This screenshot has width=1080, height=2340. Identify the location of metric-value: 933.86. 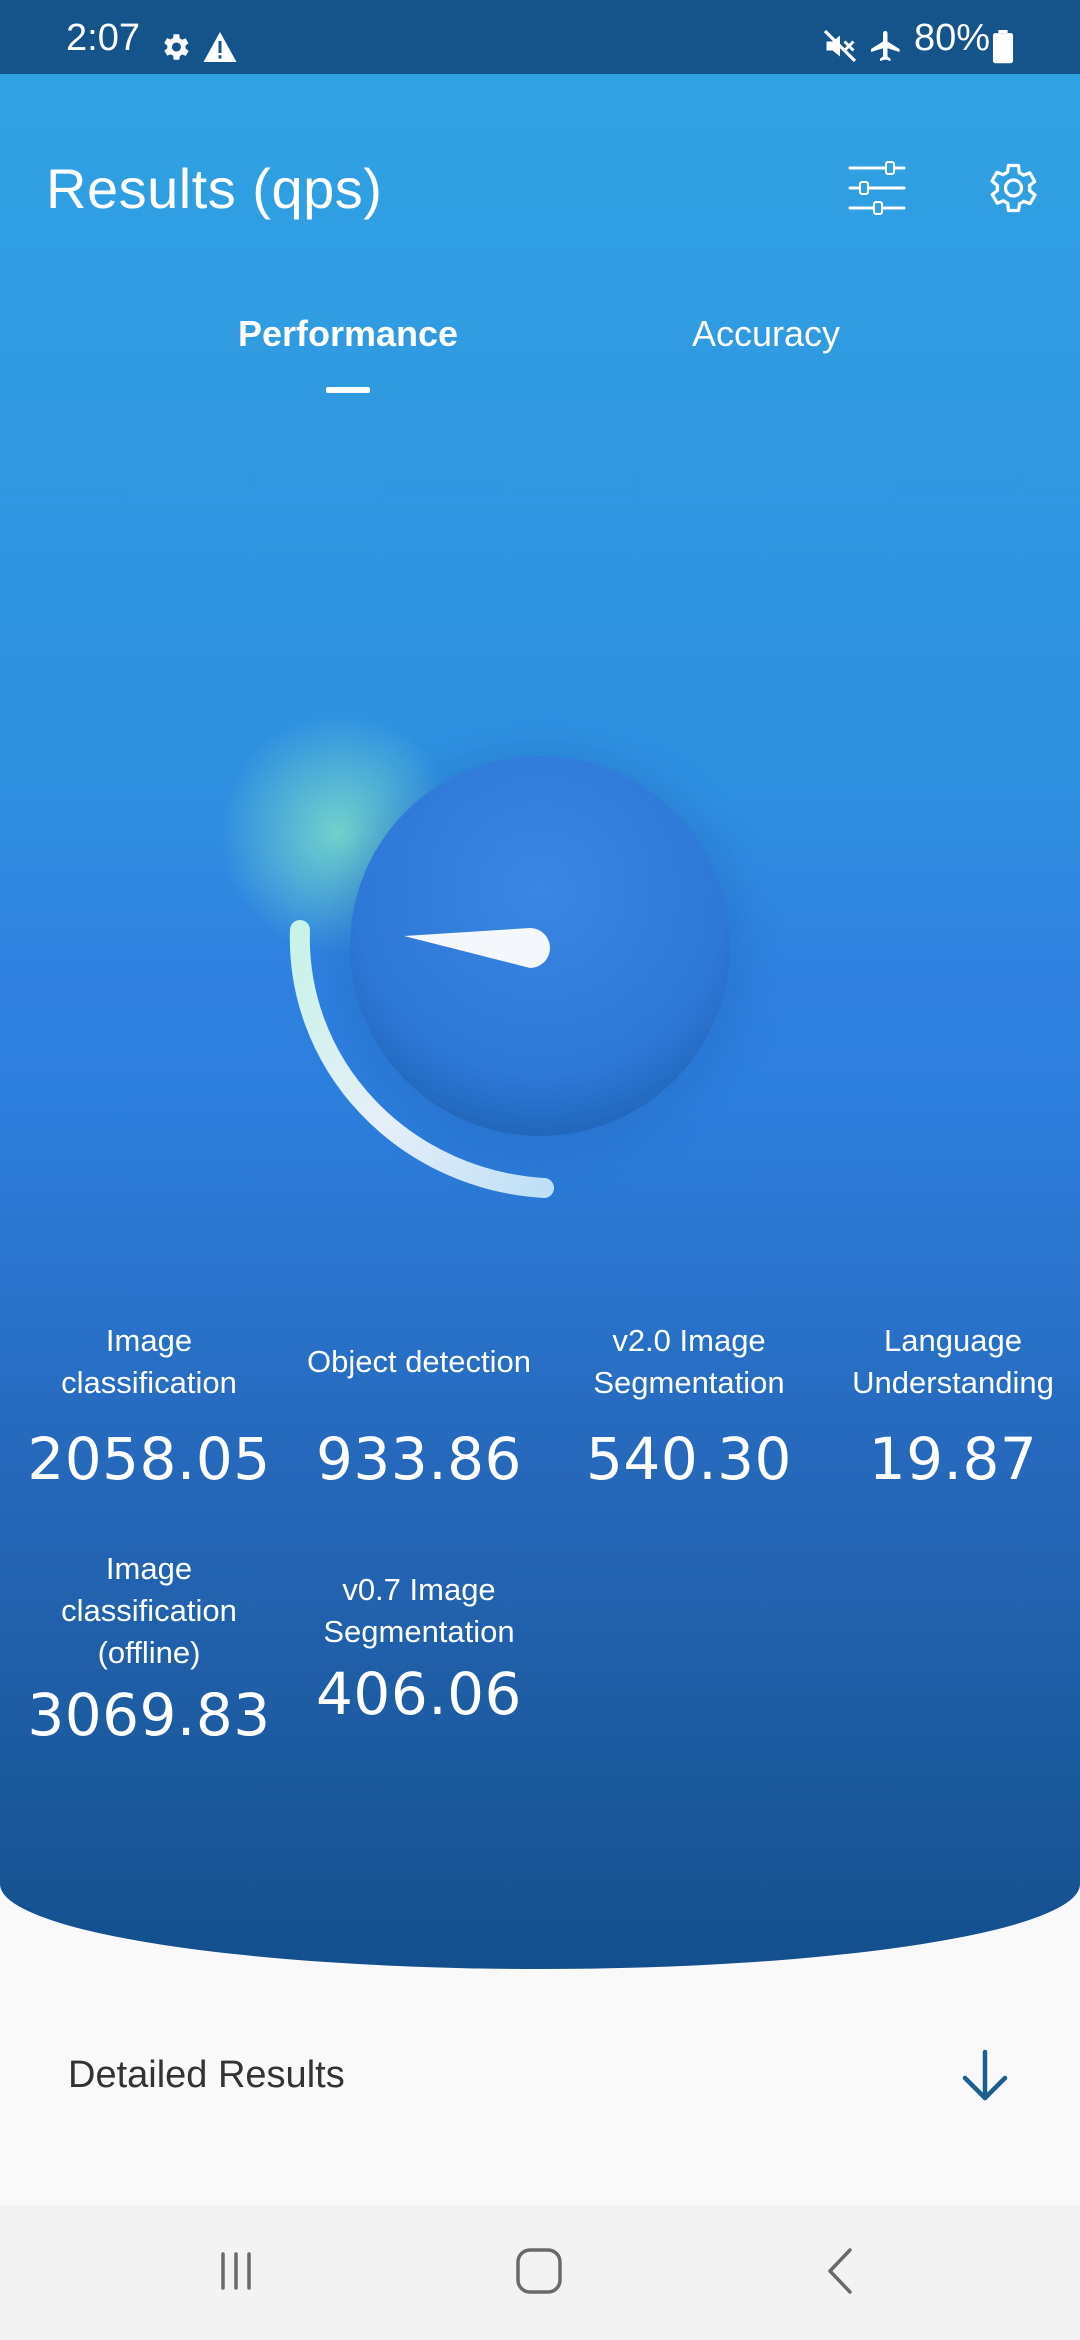
(419, 1459).